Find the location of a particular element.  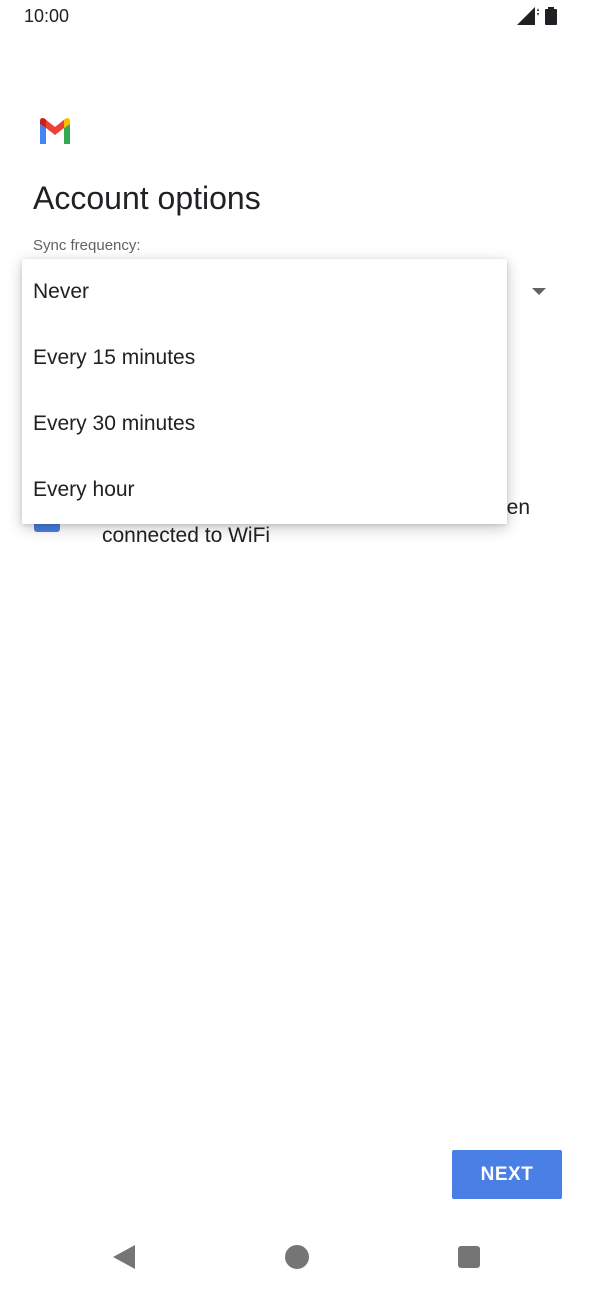

recents-icon is located at coordinates (469, 1257).